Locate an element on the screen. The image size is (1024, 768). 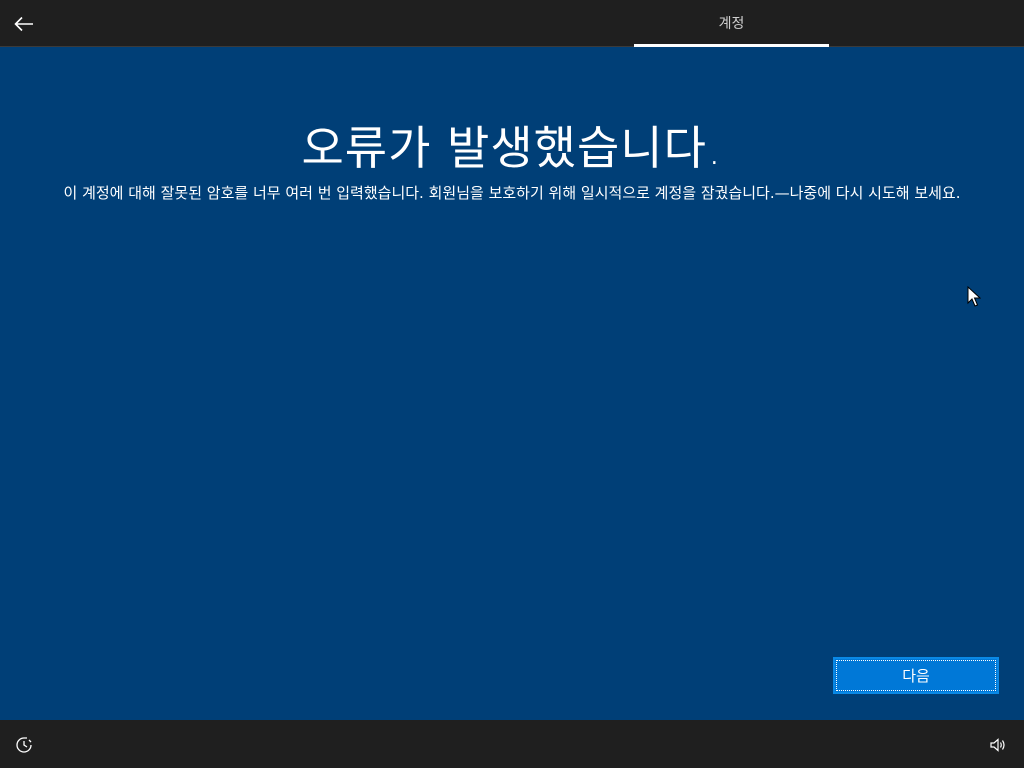
tab-account-label: 계정 is located at coordinates (731, 24).